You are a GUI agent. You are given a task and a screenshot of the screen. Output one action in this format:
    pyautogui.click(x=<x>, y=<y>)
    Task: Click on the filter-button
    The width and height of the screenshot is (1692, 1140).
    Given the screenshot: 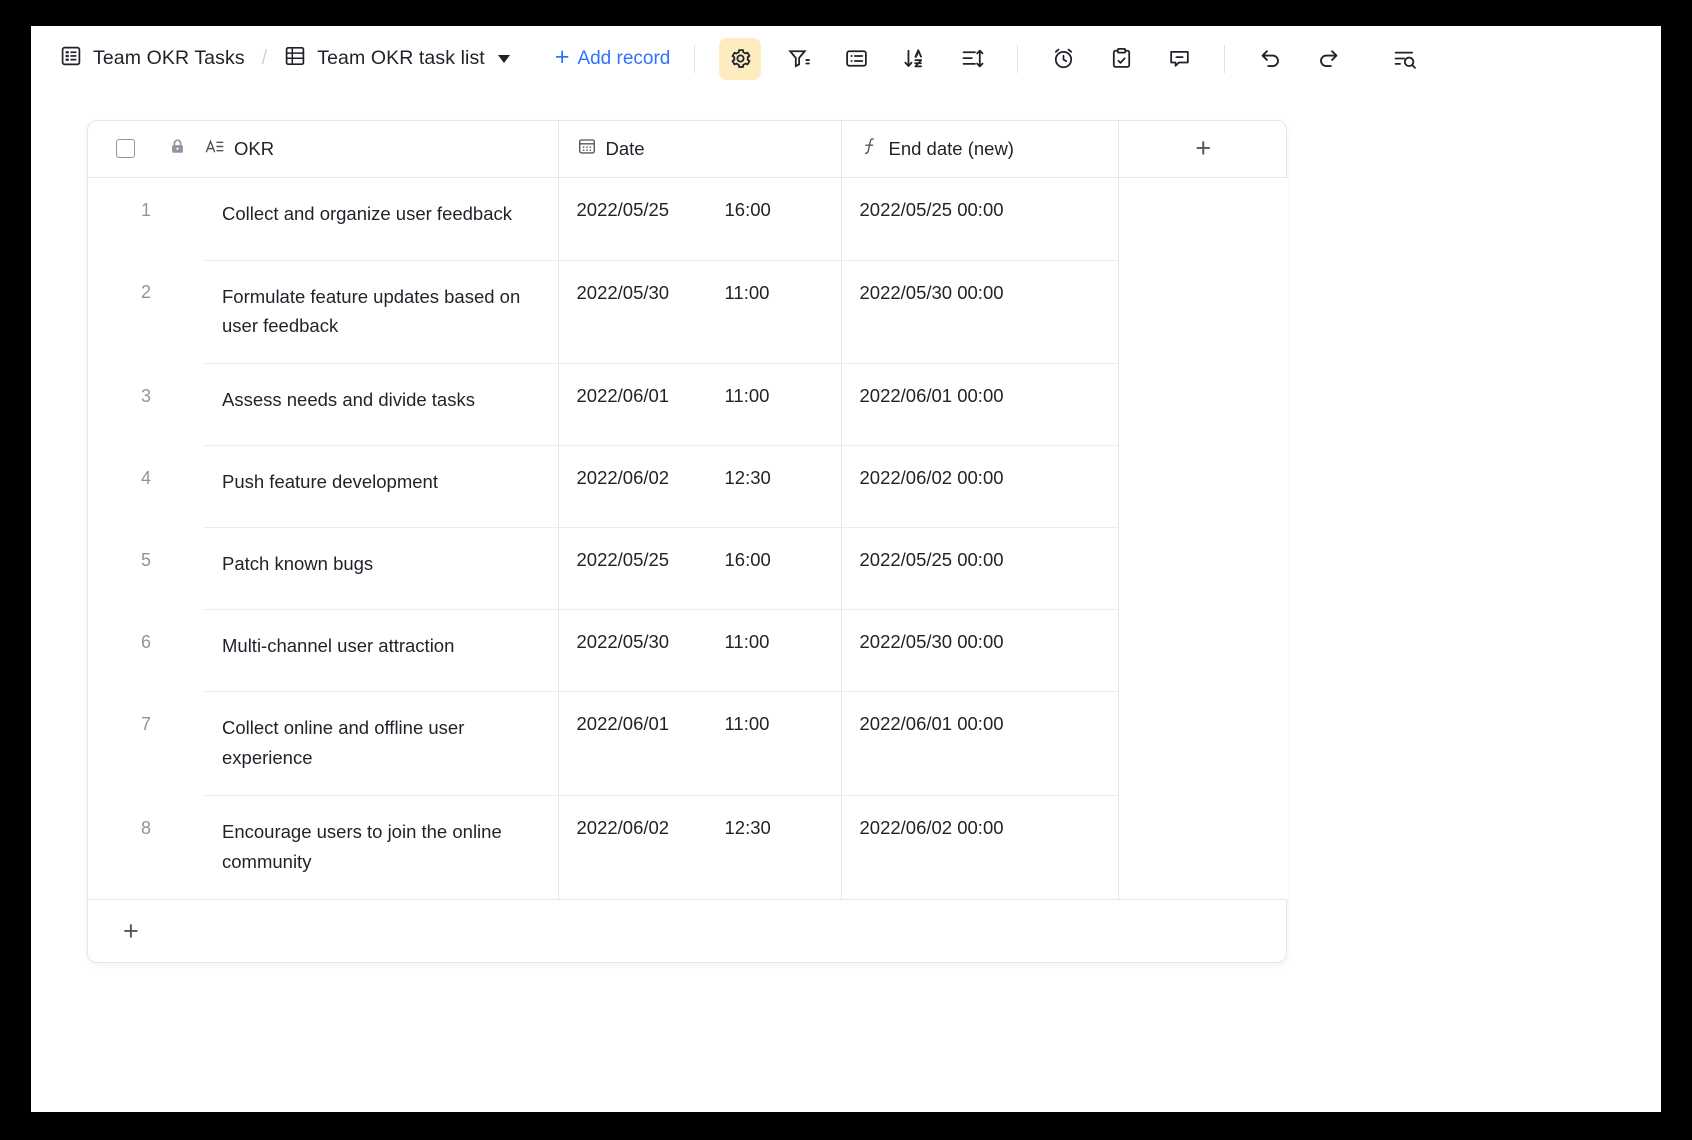 What is the action you would take?
    pyautogui.click(x=798, y=59)
    